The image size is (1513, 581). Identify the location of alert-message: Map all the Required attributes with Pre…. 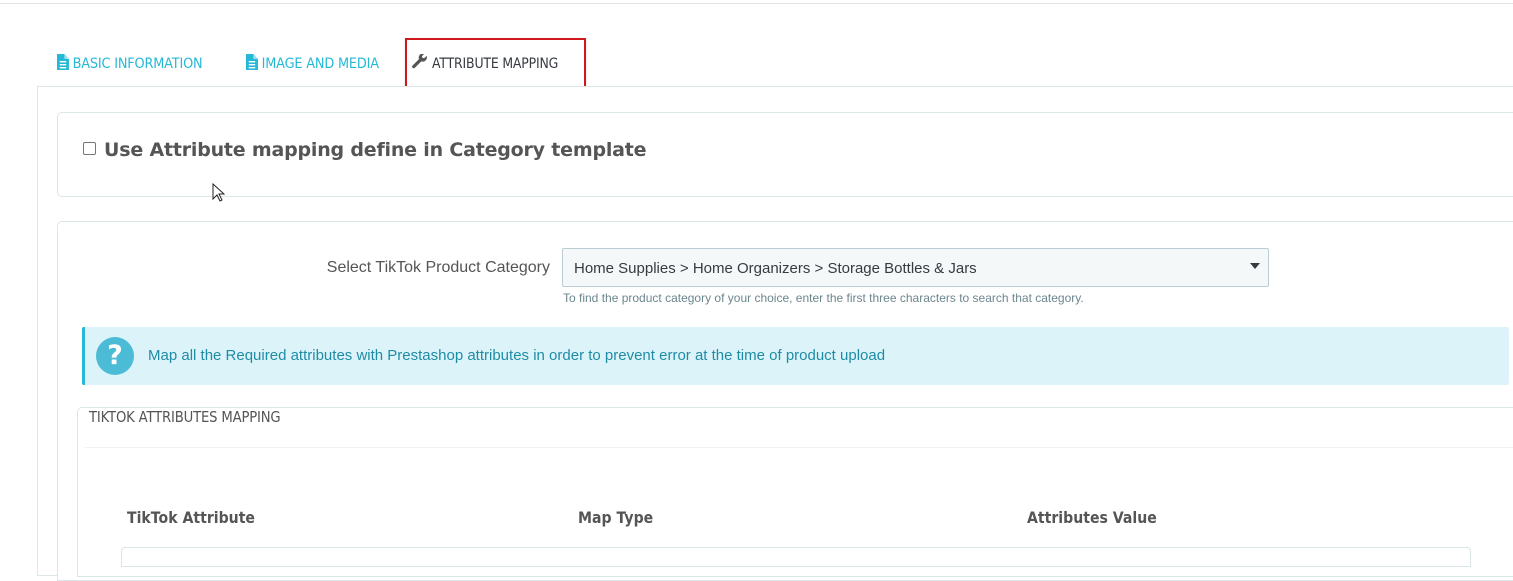
(517, 355).